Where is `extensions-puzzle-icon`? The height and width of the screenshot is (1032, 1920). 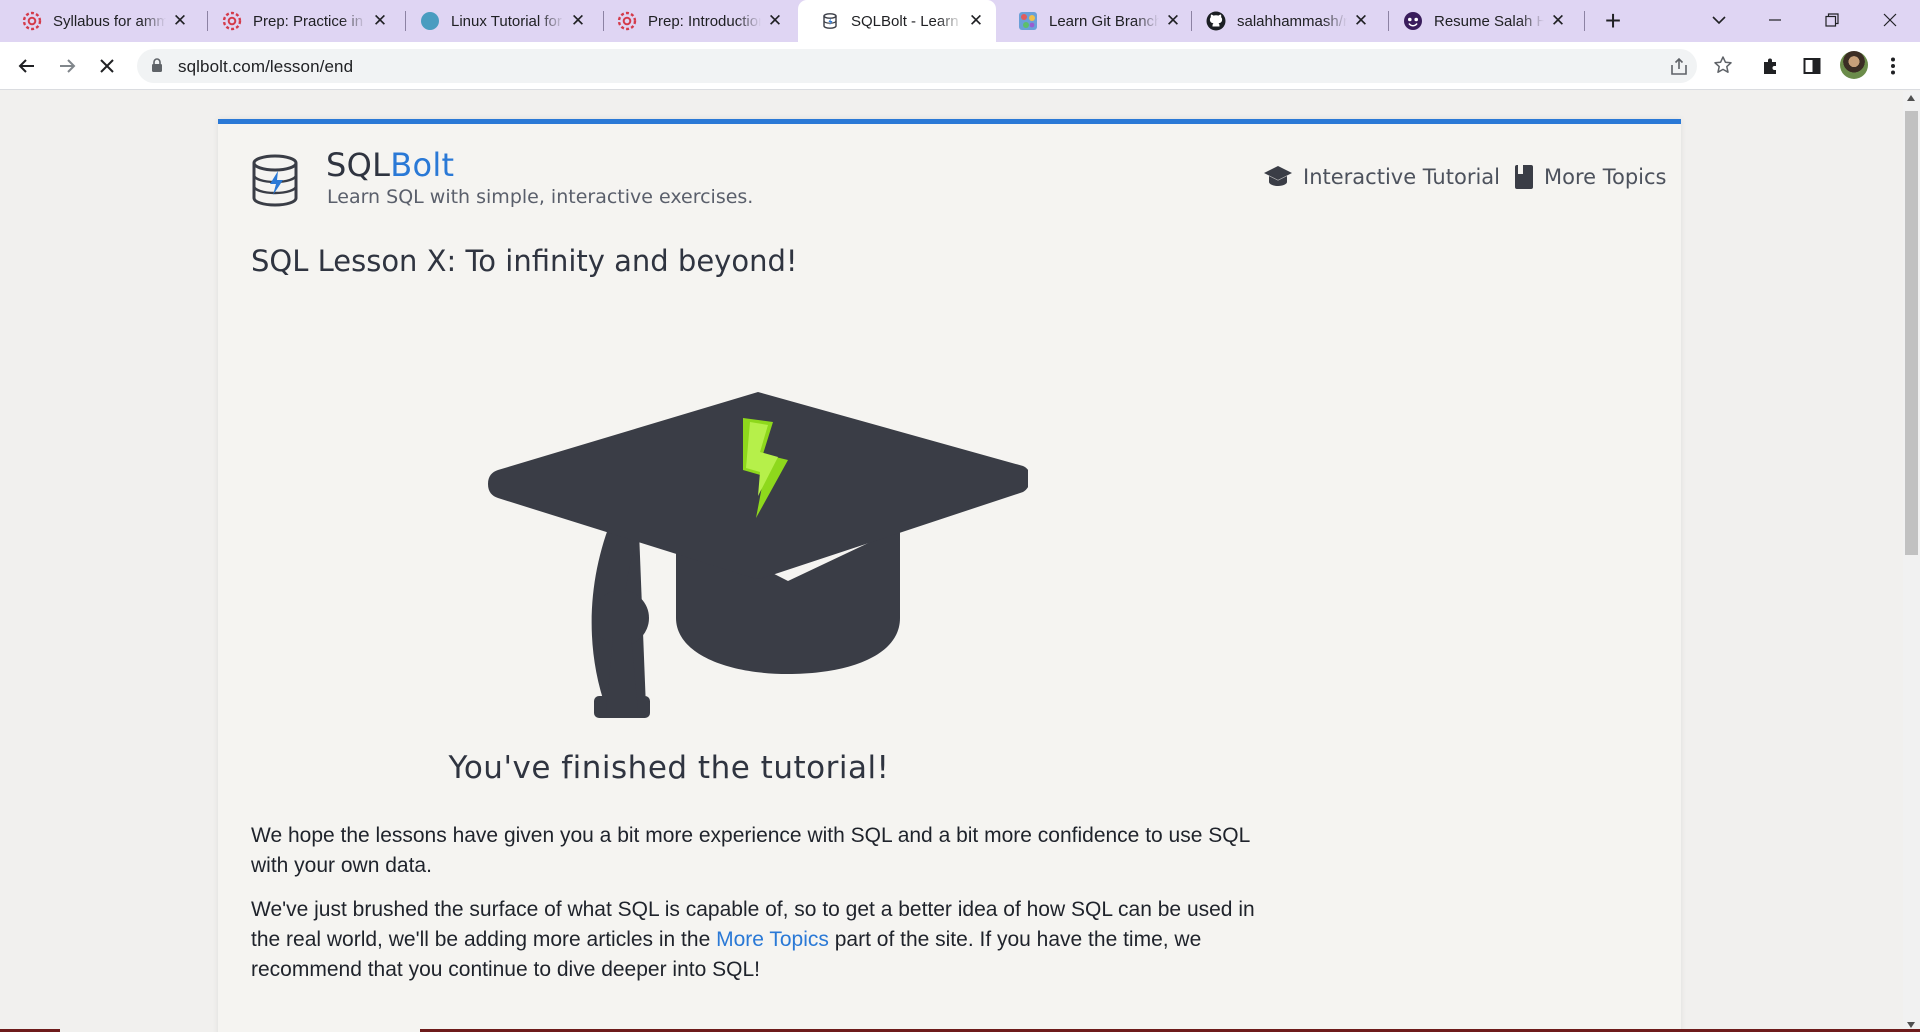 extensions-puzzle-icon is located at coordinates (1771, 66).